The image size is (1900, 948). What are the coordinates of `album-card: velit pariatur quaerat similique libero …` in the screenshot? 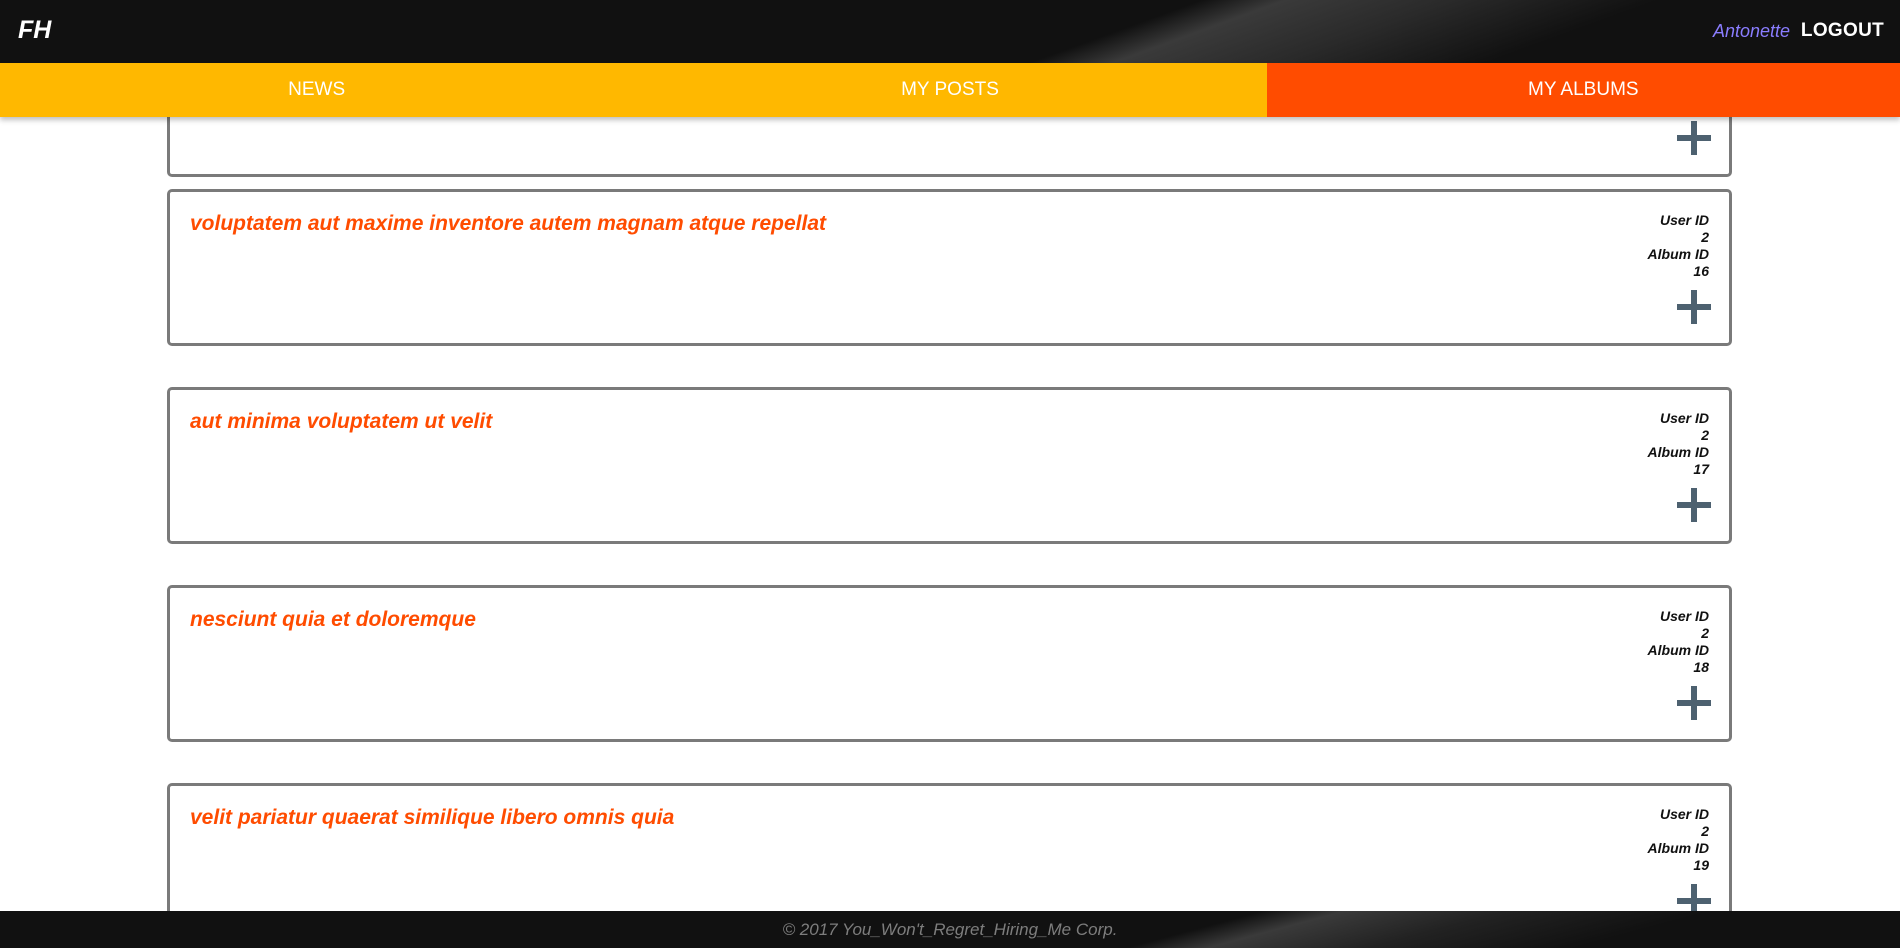 It's located at (949, 847).